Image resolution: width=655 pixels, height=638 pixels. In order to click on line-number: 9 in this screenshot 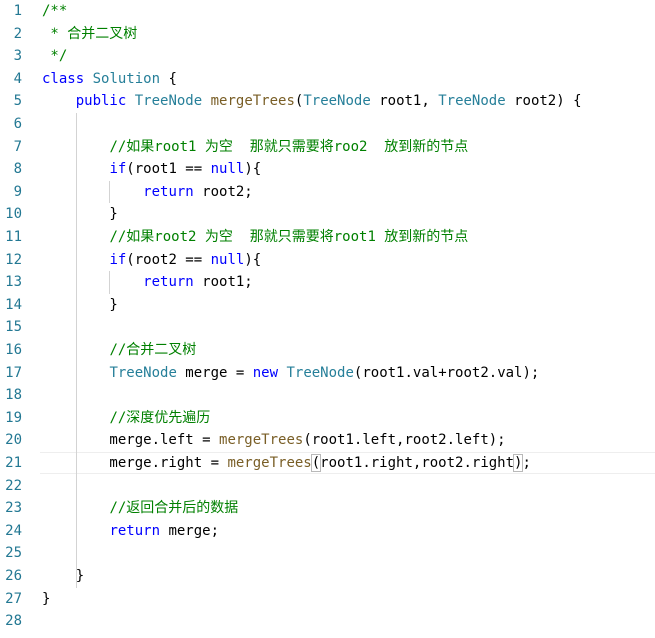, I will do `click(17, 191)`.